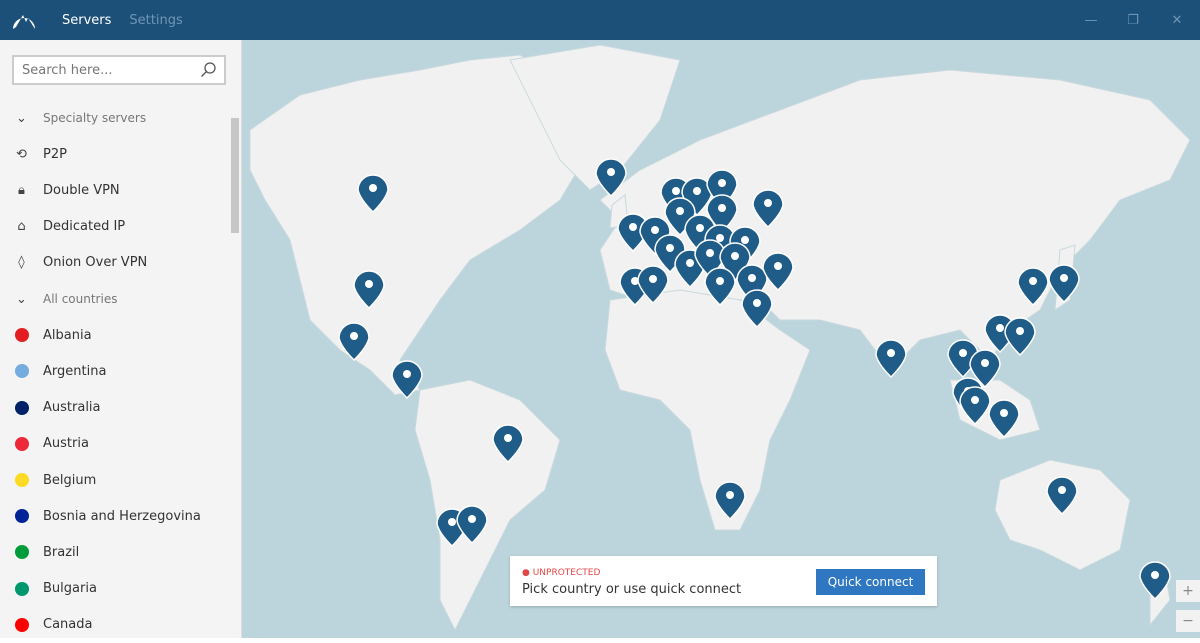 The width and height of the screenshot is (1200, 643). Describe the element at coordinates (70, 589) in the screenshot. I see `item-label: Bulgaria` at that location.